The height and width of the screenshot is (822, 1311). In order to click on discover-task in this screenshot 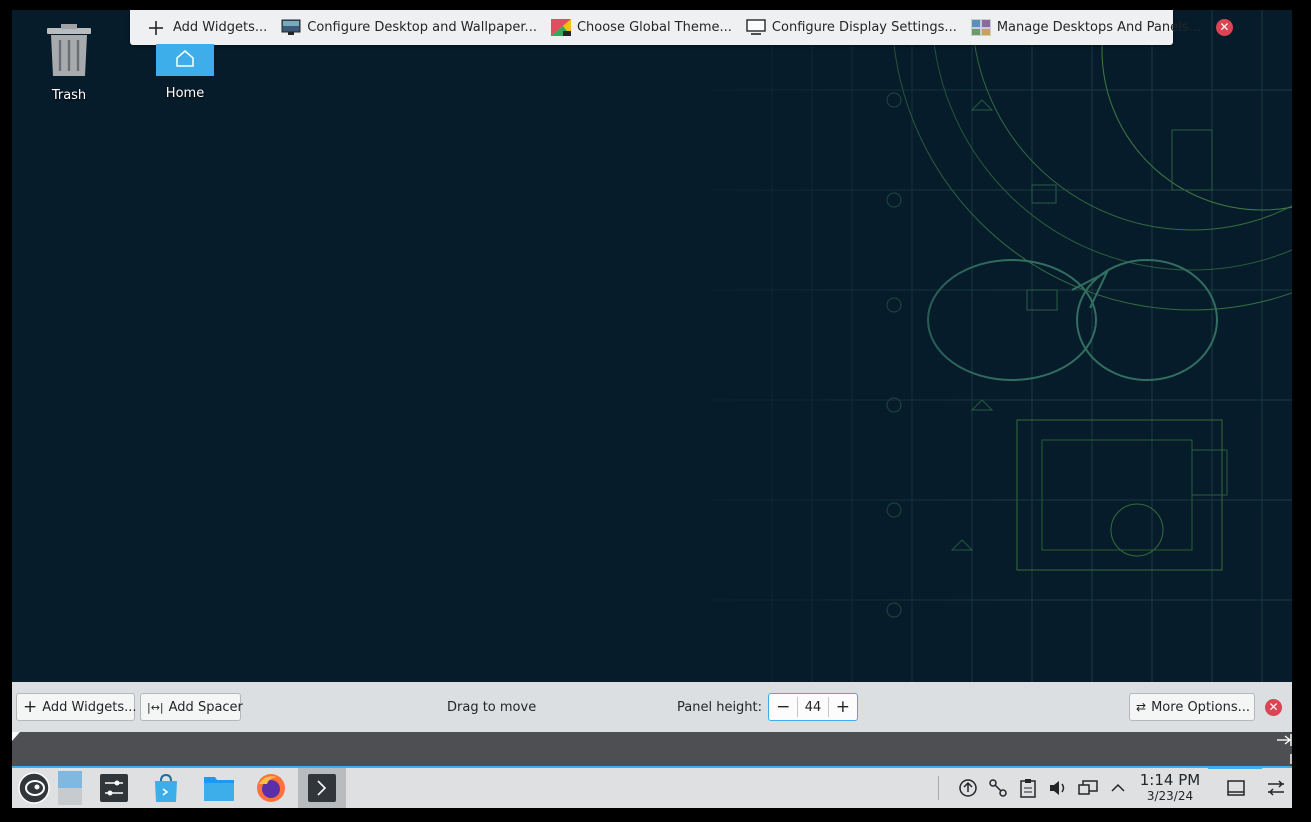, I will do `click(166, 788)`.